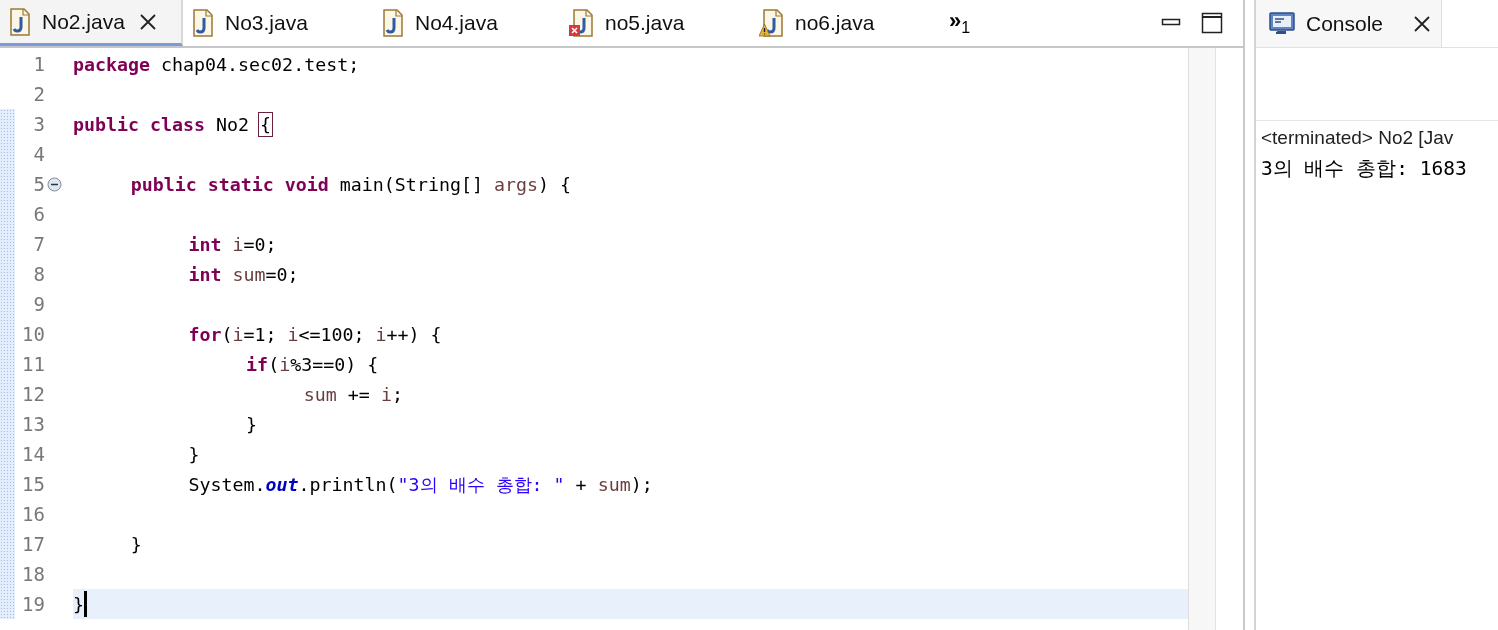 This screenshot has height=630, width=1498. I want to click on code-line: public class No2 {, so click(172, 124).